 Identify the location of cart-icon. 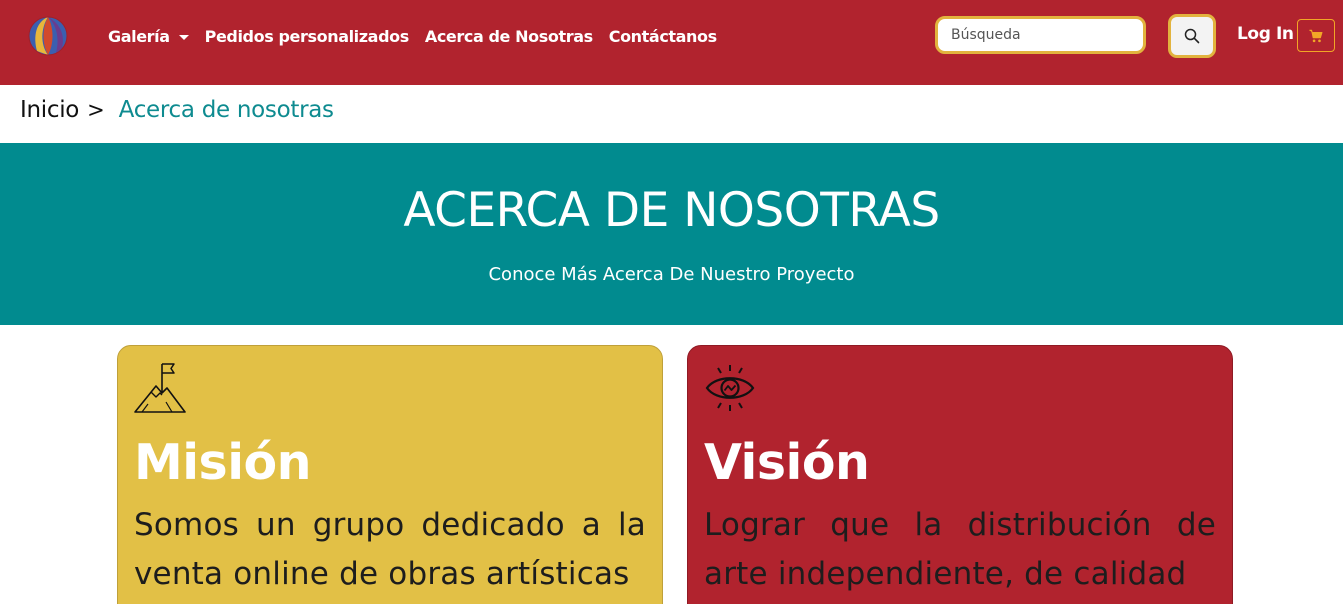
(1316, 35).